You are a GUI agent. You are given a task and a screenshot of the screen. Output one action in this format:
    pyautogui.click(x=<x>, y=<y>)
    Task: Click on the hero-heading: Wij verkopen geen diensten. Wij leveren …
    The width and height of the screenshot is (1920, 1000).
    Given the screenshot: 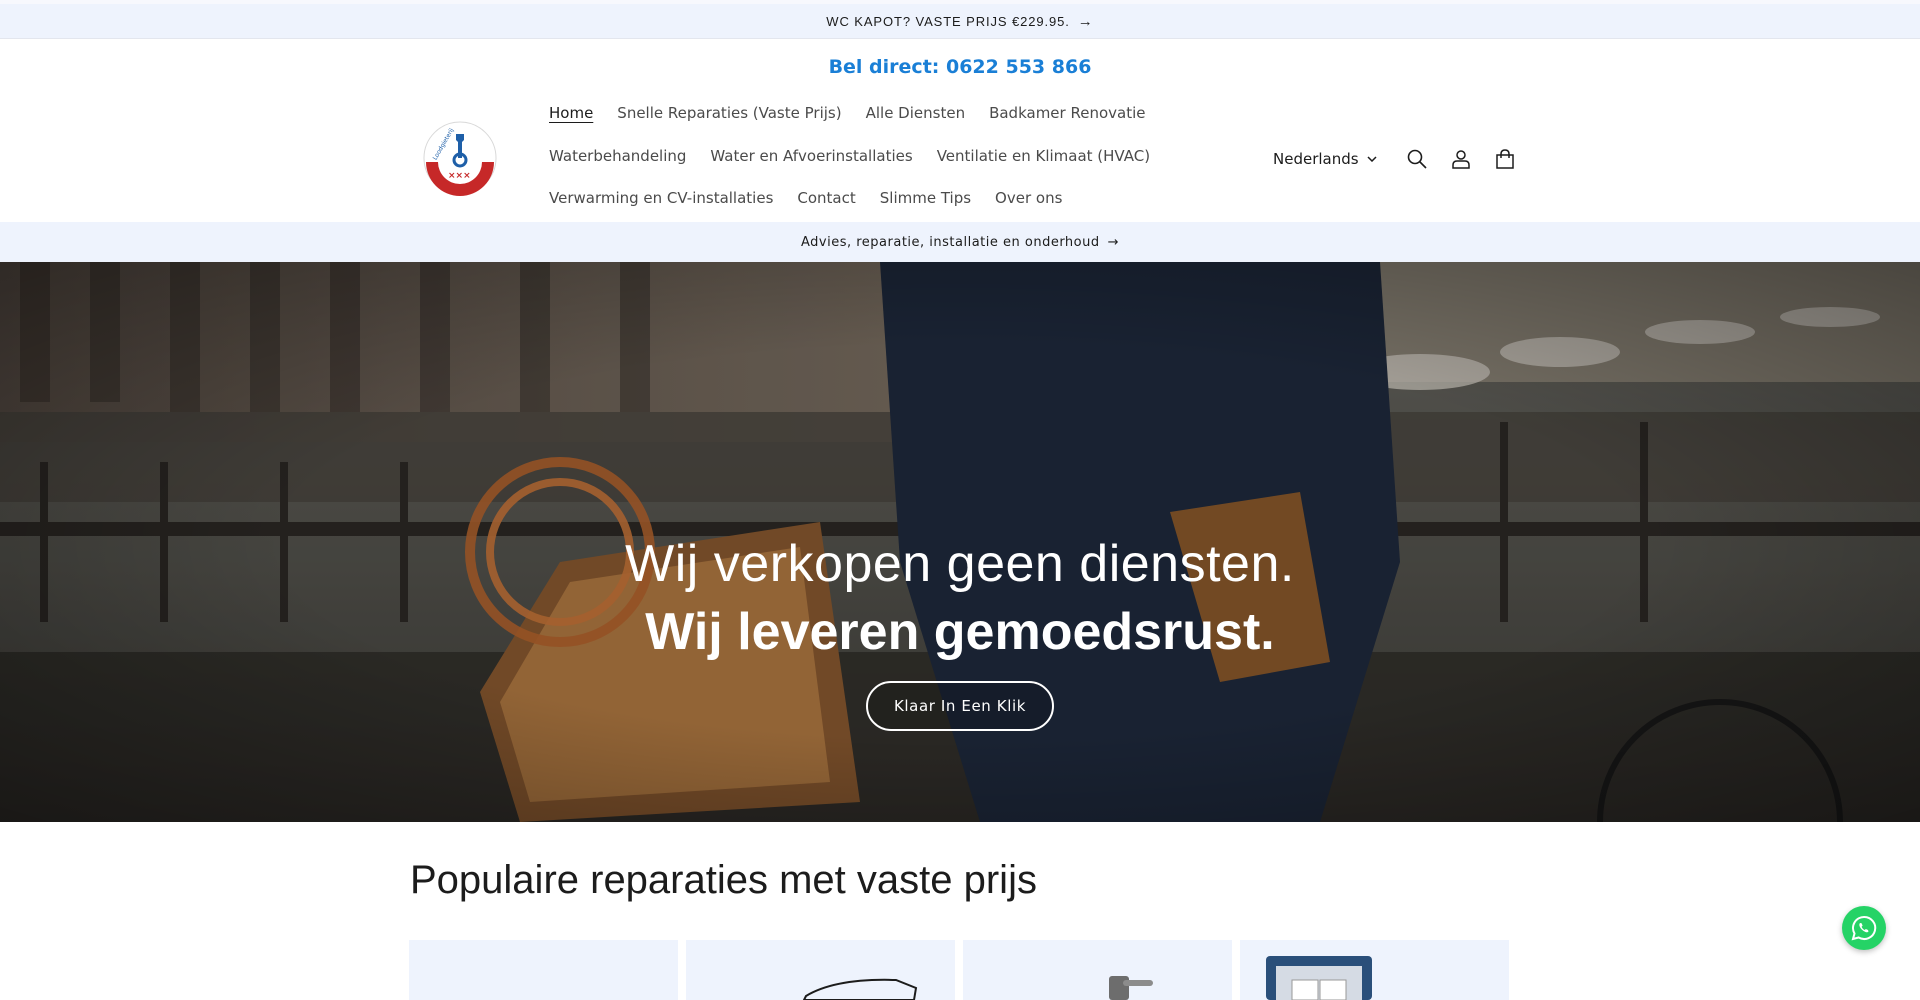 What is the action you would take?
    pyautogui.click(x=960, y=598)
    